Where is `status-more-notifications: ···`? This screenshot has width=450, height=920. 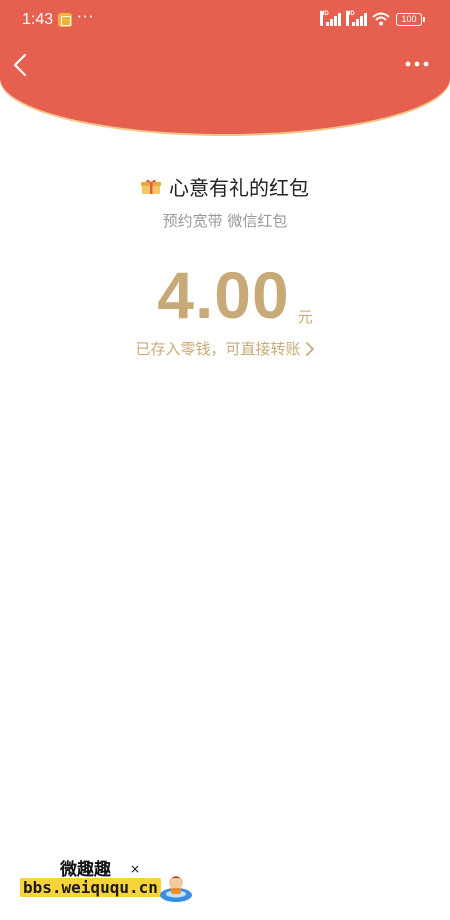
status-more-notifications: ··· is located at coordinates (86, 17).